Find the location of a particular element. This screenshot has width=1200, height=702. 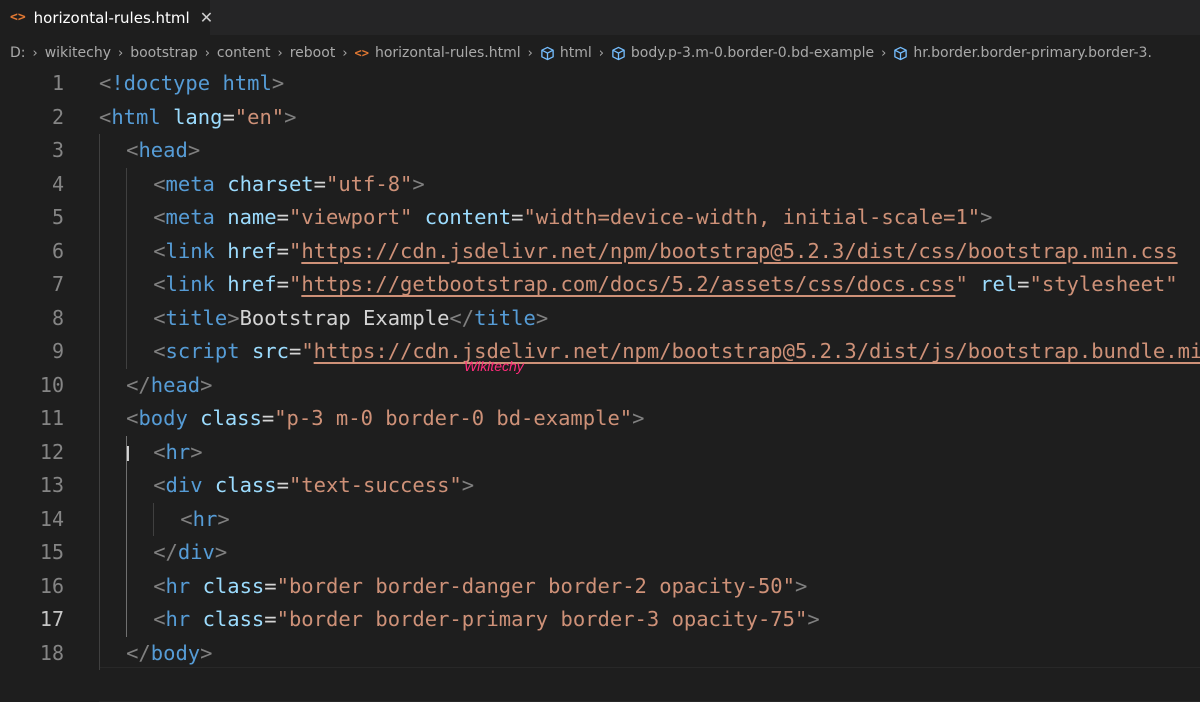

code-line: 15 </div> is located at coordinates (600, 553).